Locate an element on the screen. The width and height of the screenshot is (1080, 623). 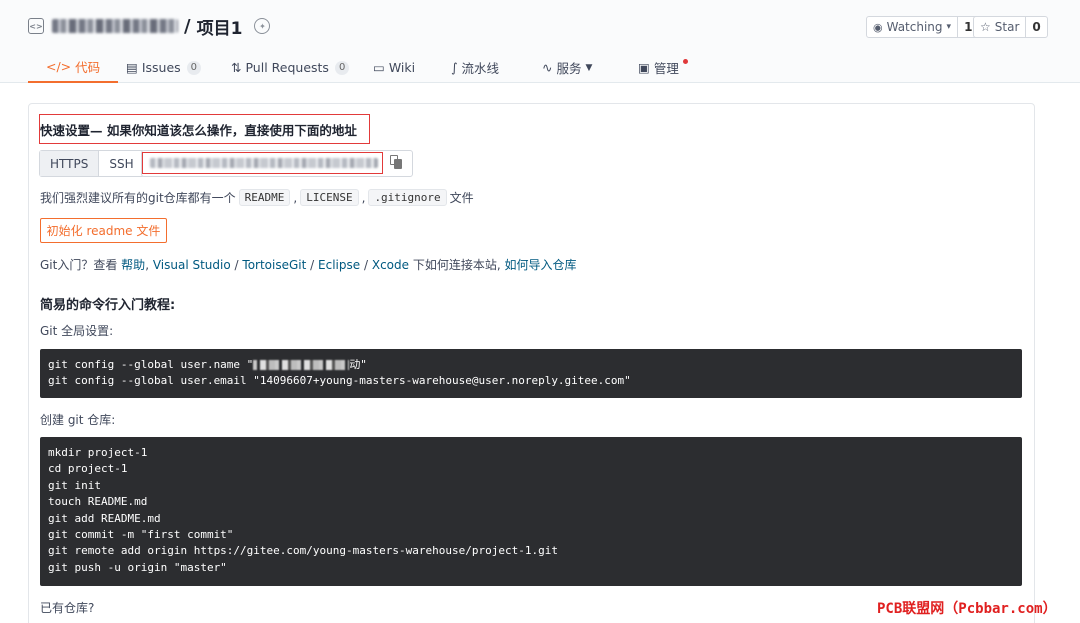
gitignore-chip: .gitignore is located at coordinates (407, 197).